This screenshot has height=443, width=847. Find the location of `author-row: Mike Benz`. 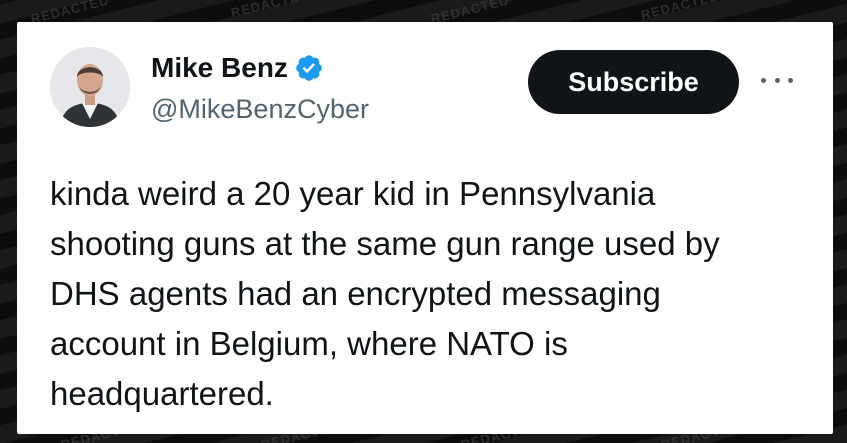

author-row: Mike Benz is located at coordinates (237, 68).